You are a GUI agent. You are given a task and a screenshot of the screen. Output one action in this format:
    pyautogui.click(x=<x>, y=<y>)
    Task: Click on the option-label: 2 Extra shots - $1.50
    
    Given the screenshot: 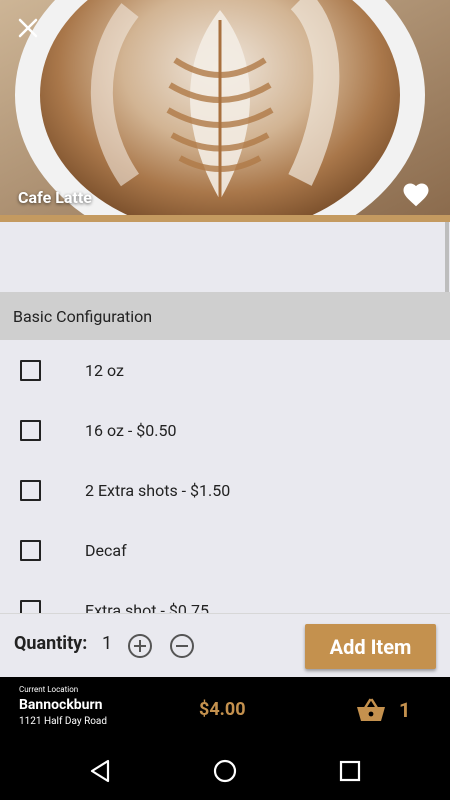 What is the action you would take?
    pyautogui.click(x=158, y=490)
    